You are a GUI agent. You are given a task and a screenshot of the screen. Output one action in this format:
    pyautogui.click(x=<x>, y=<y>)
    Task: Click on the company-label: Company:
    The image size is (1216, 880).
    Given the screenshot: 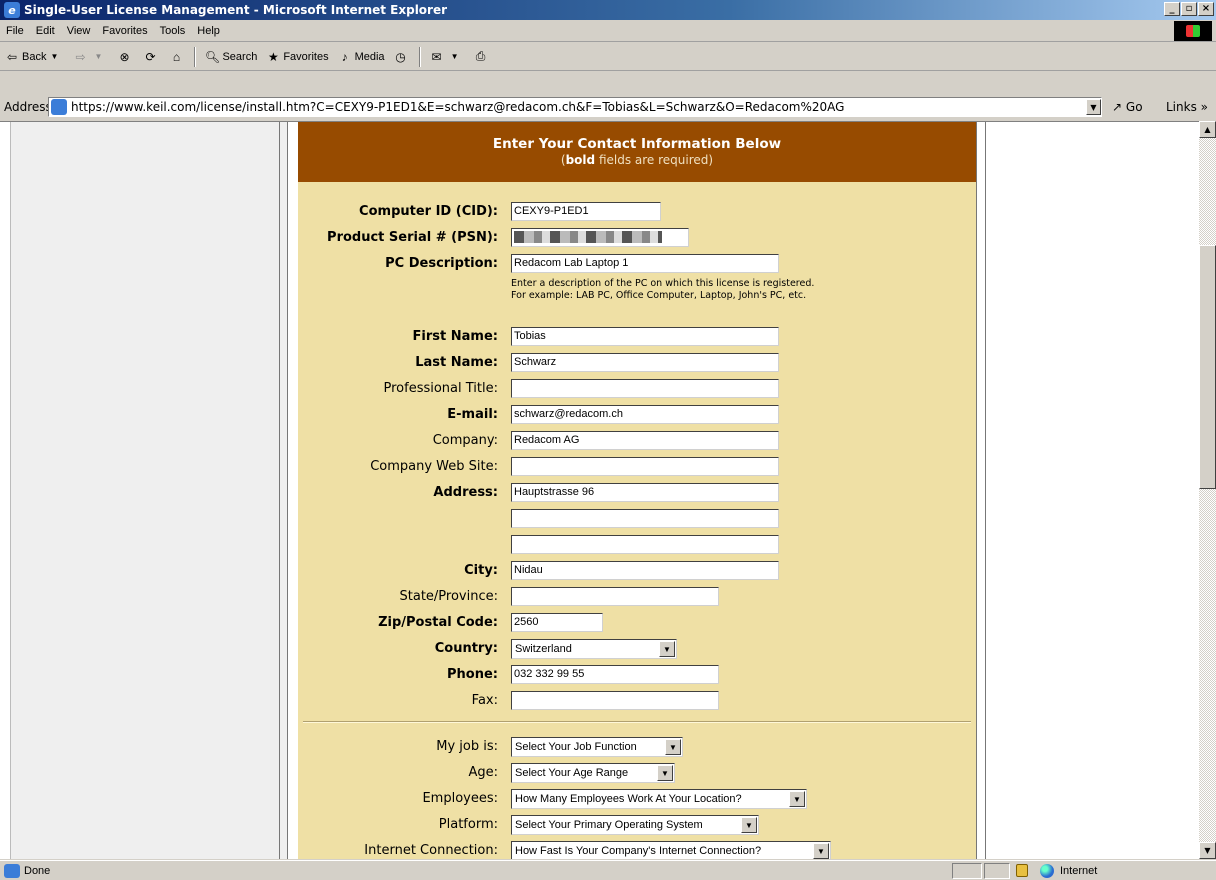 What is the action you would take?
    pyautogui.click(x=465, y=440)
    